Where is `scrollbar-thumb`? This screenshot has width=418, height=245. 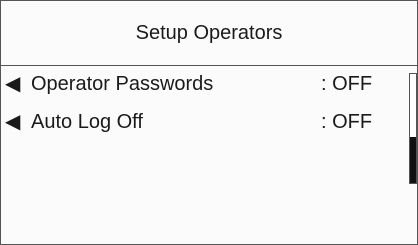
scrollbar-thumb is located at coordinates (413, 160).